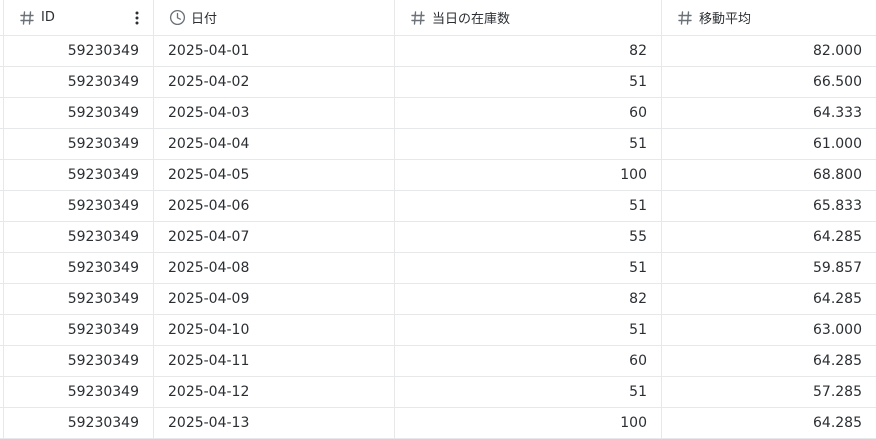 The image size is (876, 439). I want to click on table-row: 59230349 2025-04-06 51 65.833, so click(438, 206).